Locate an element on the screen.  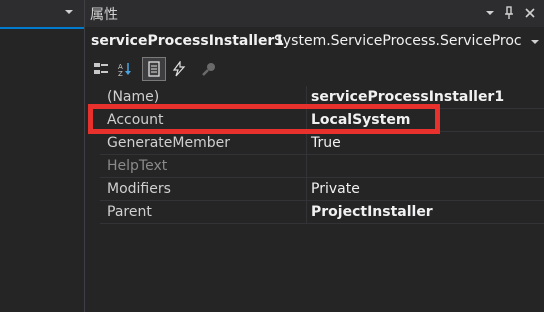
panel-title: 属性 is located at coordinates (104, 15).